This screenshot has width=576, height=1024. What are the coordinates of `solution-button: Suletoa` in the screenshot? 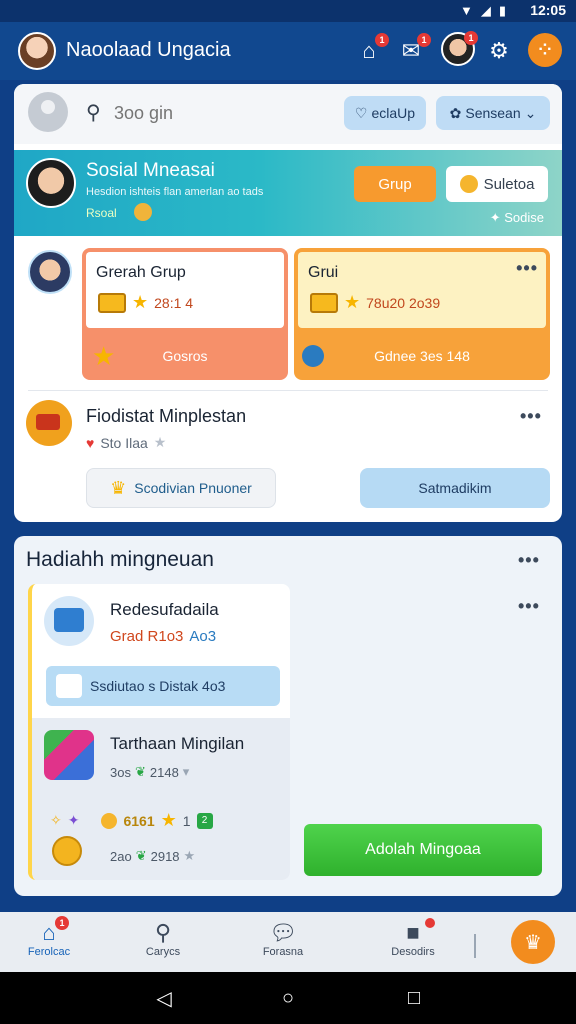 It's located at (497, 184).